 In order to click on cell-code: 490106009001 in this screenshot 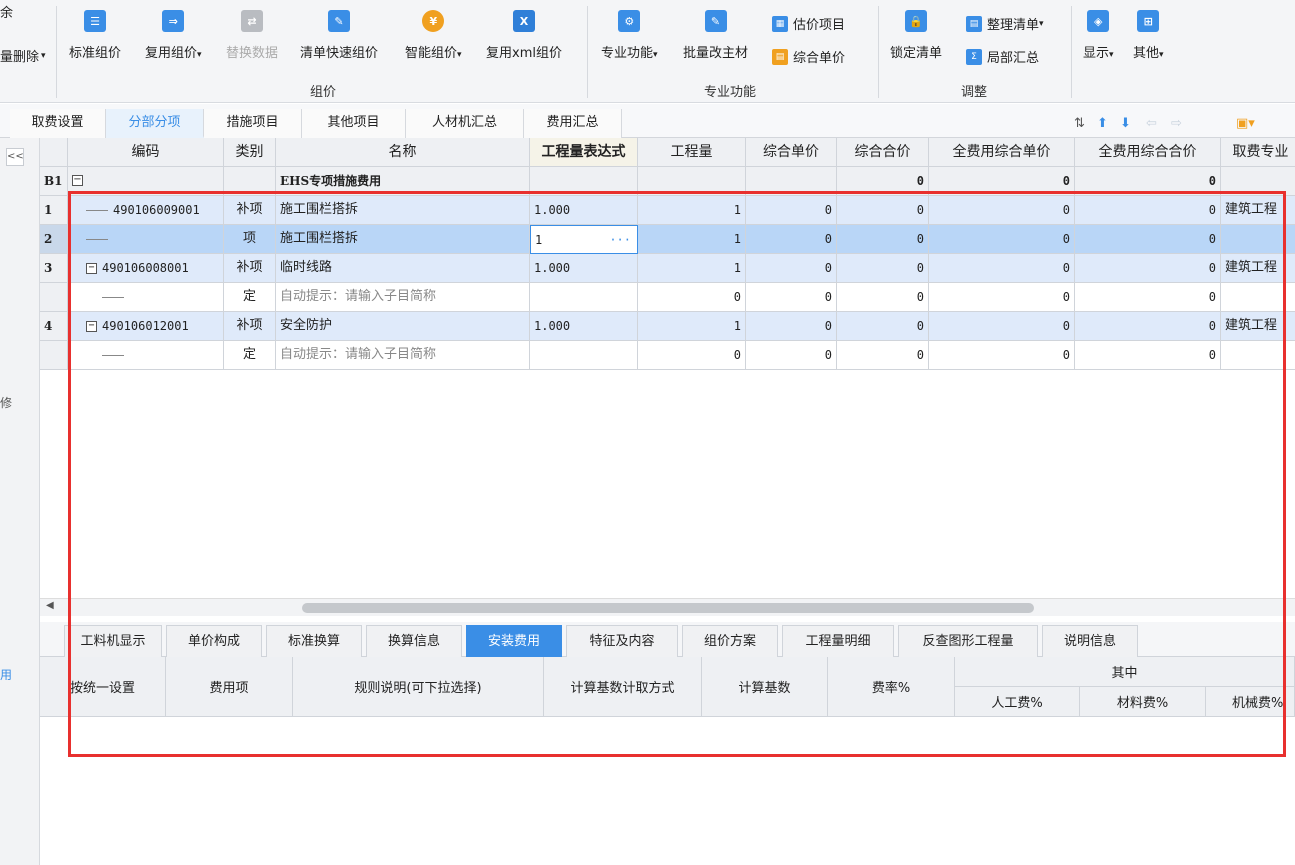, I will do `click(146, 210)`.